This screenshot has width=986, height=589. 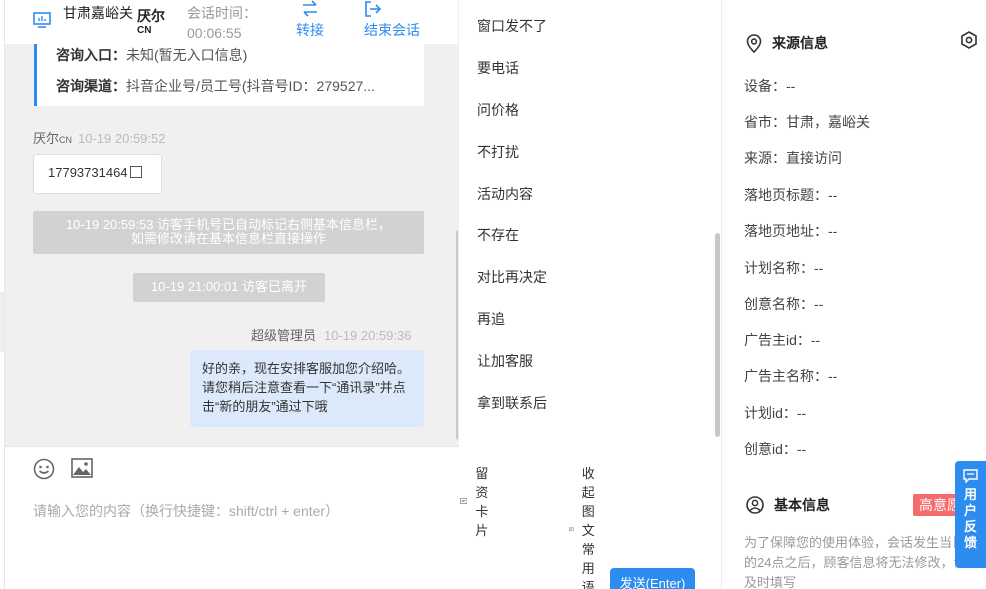 I want to click on quick-reply-item: 再追, so click(x=491, y=319).